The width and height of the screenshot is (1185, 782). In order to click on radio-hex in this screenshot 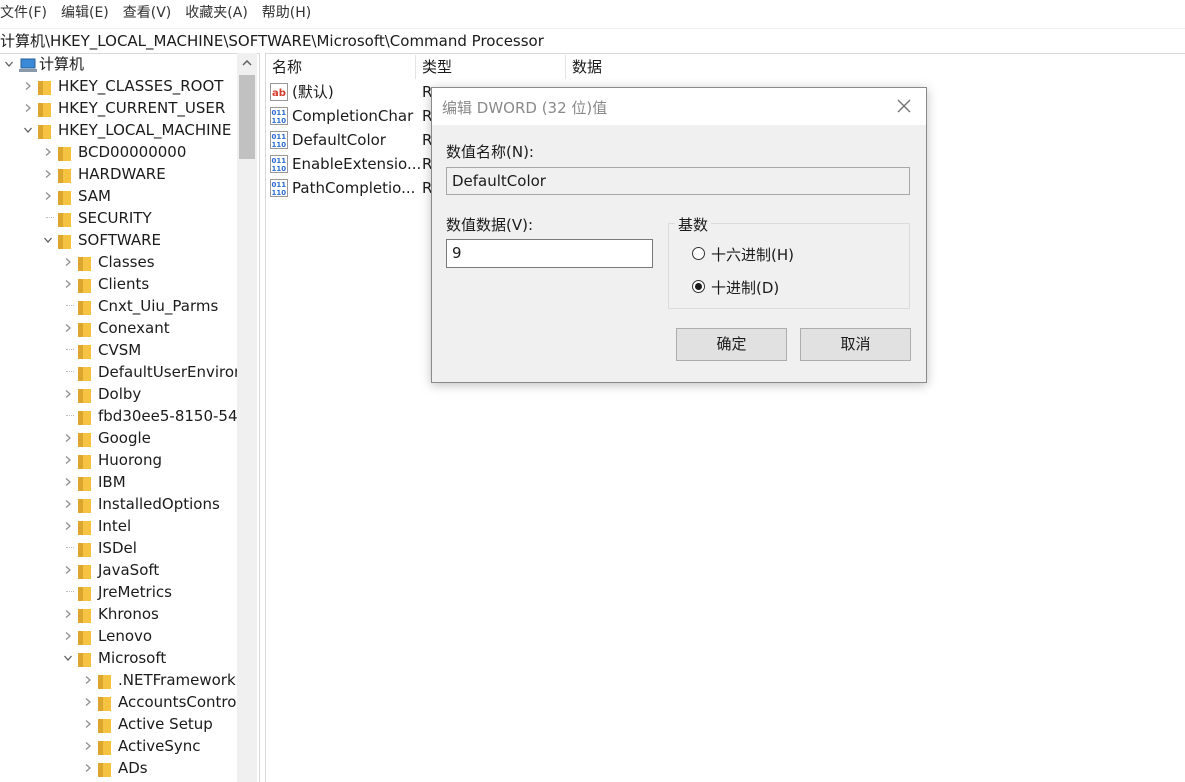, I will do `click(698, 253)`.